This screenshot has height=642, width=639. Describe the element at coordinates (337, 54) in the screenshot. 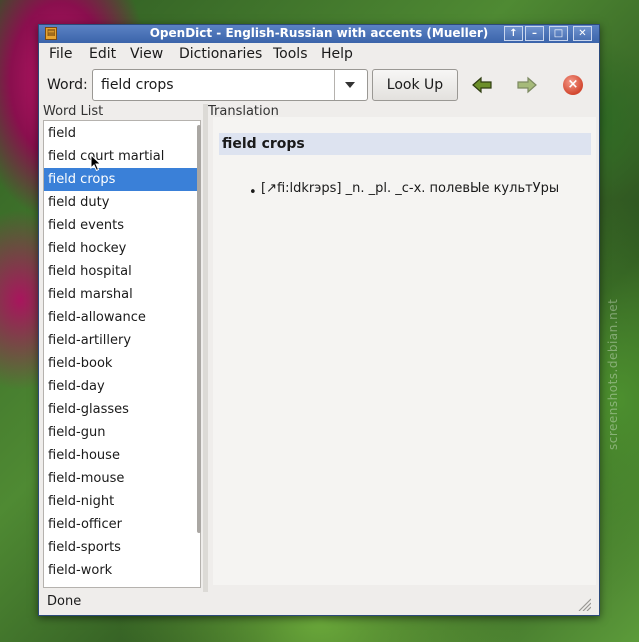

I see `menu-help: Help` at that location.